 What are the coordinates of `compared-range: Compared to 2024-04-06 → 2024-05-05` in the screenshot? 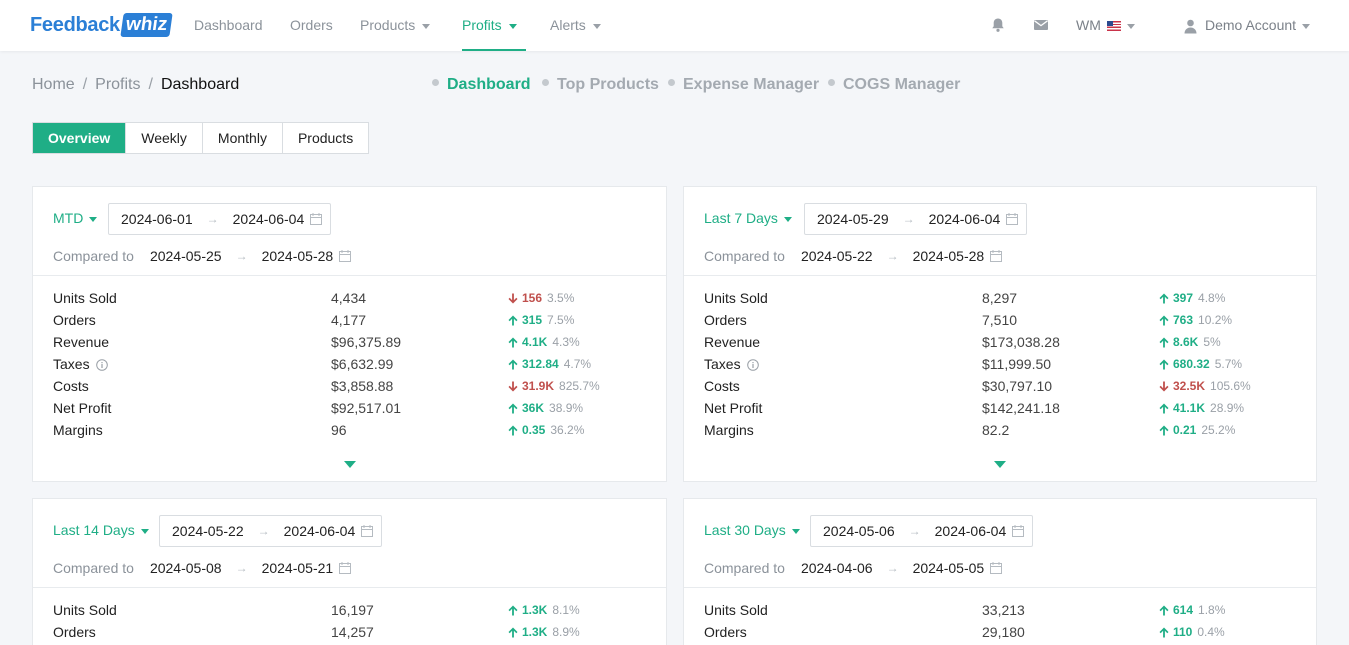 It's located at (853, 568).